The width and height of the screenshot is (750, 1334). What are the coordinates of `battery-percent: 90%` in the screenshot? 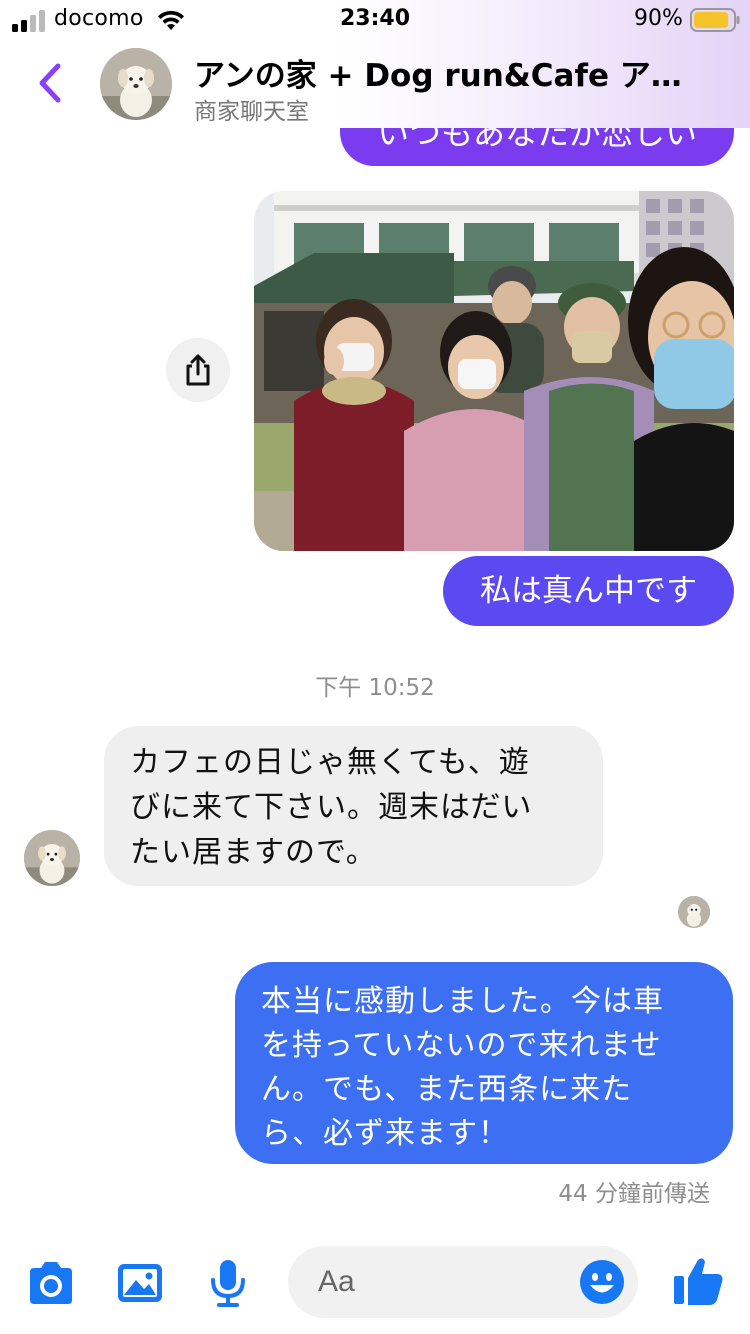 It's located at (658, 18).